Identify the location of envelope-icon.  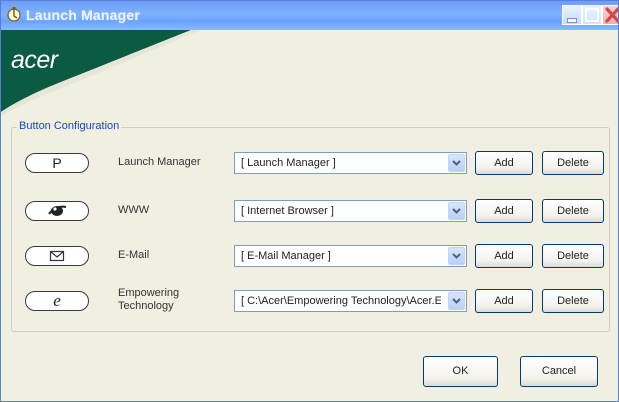
(57, 256).